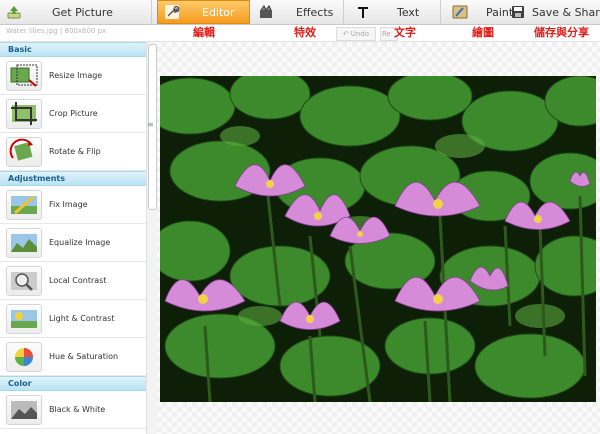 The height and width of the screenshot is (434, 600). What do you see at coordinates (24, 204) in the screenshot?
I see `fix-image-icon` at bounding box center [24, 204].